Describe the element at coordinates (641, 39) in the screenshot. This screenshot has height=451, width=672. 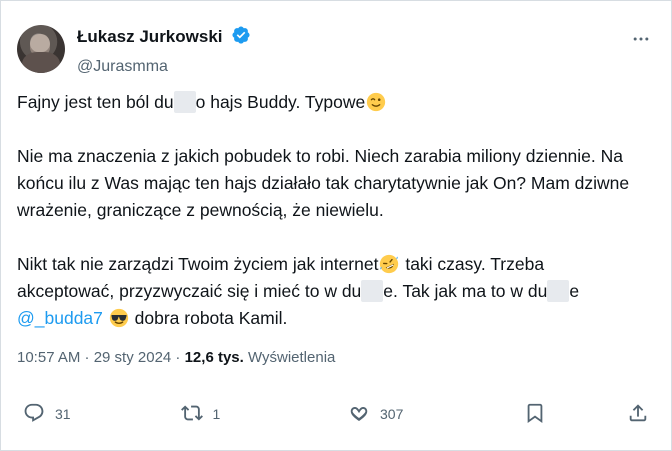
I see `more-options-icon` at that location.